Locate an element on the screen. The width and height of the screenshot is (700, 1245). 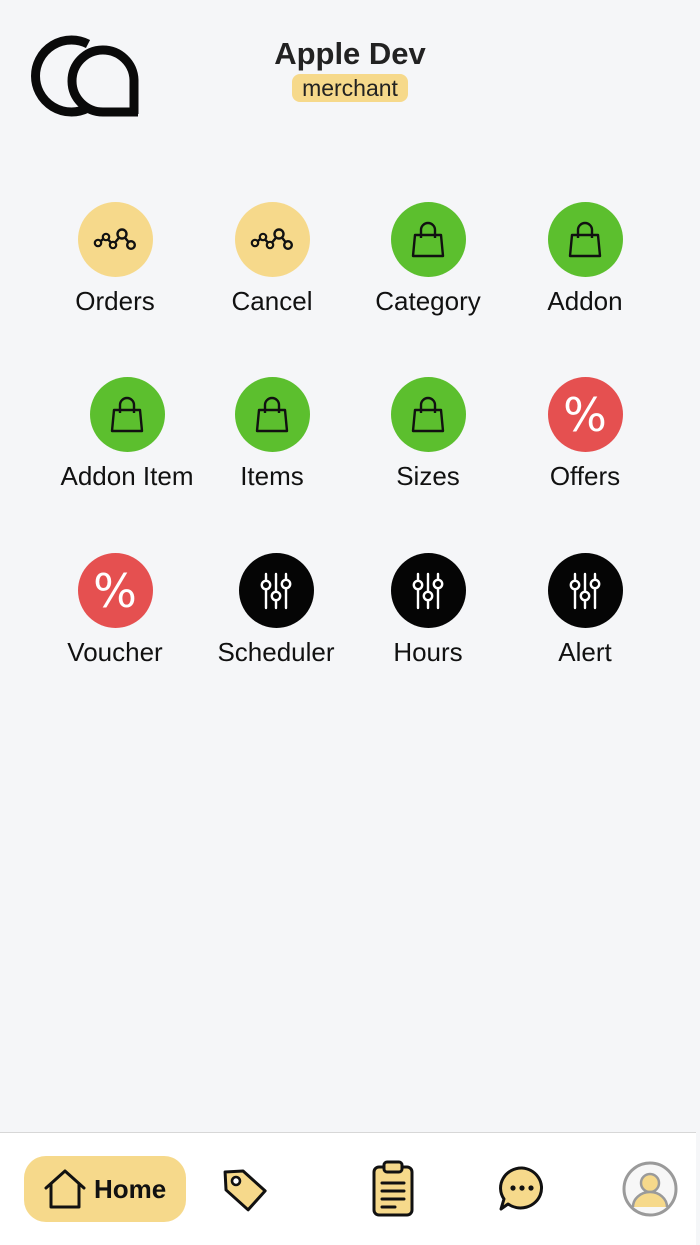
merchant-name: Apple Dev is located at coordinates (350, 53).